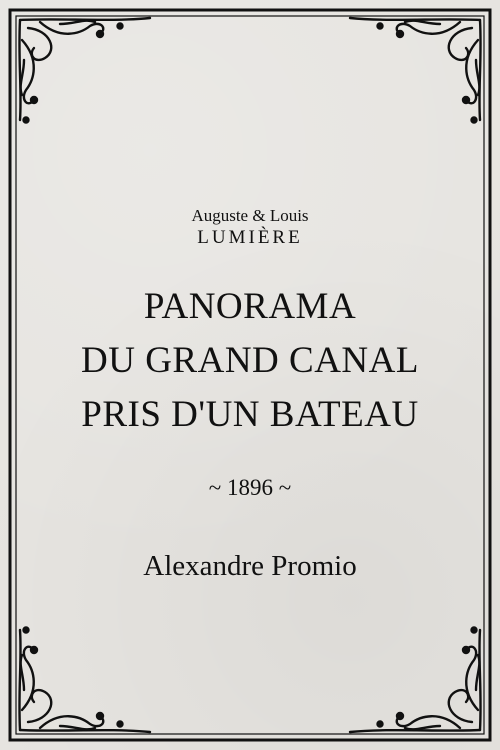  What do you see at coordinates (250, 306) in the screenshot?
I see `film-title-line-1: PANORAMA` at bounding box center [250, 306].